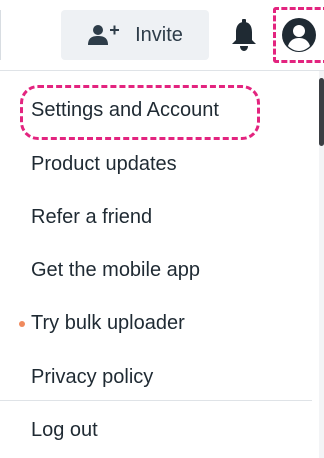 The width and height of the screenshot is (324, 458). I want to click on menu-item-mobile-app: Get the mobile app, so click(156, 270).